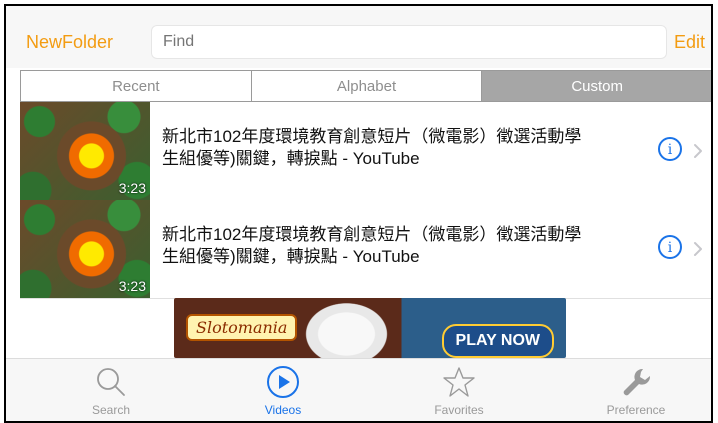  I want to click on sort-segmented-control: Recent Alphabet Custom, so click(365, 86).